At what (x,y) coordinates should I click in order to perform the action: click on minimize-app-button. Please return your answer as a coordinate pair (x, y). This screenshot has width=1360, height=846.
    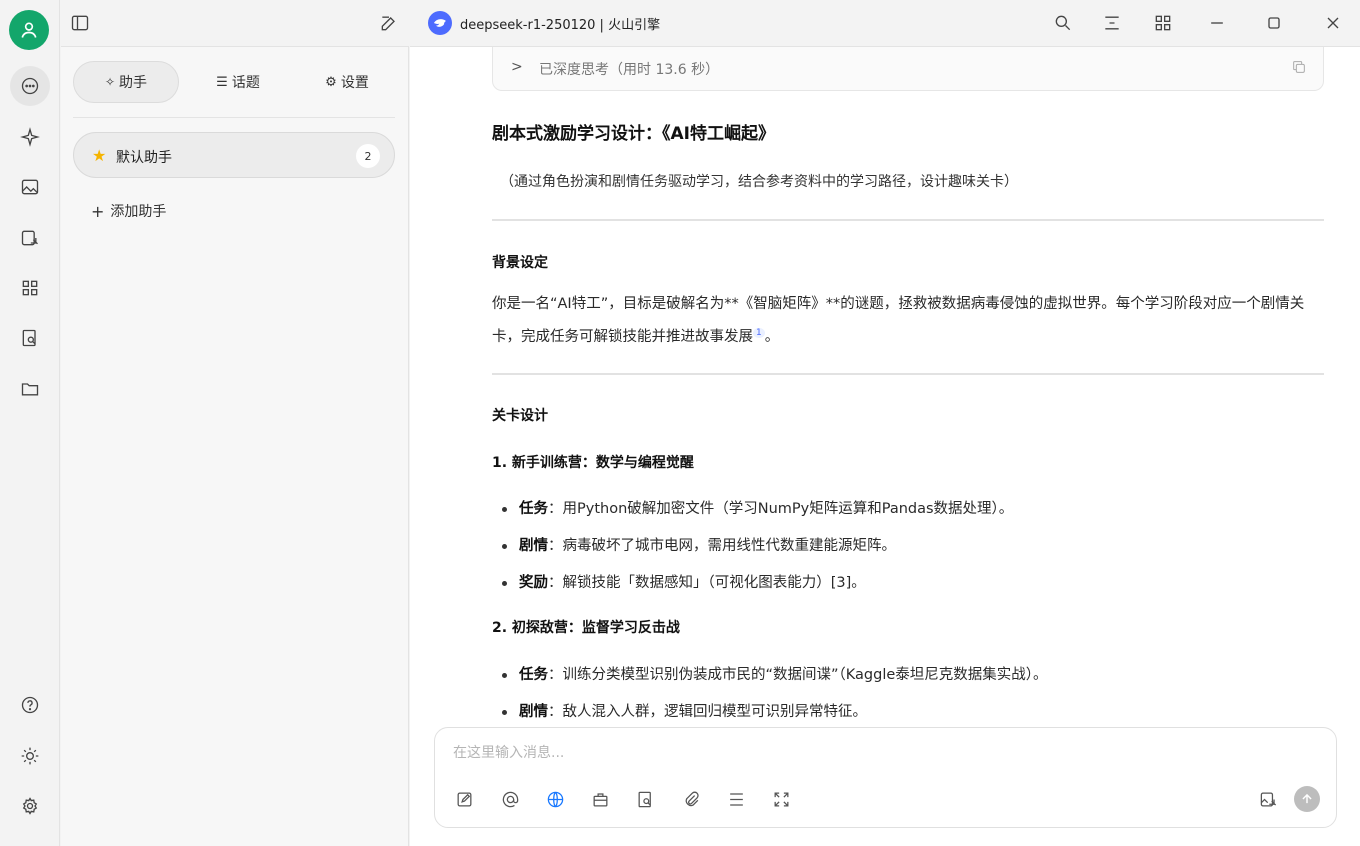
    Looking at the image, I should click on (1112, 23).